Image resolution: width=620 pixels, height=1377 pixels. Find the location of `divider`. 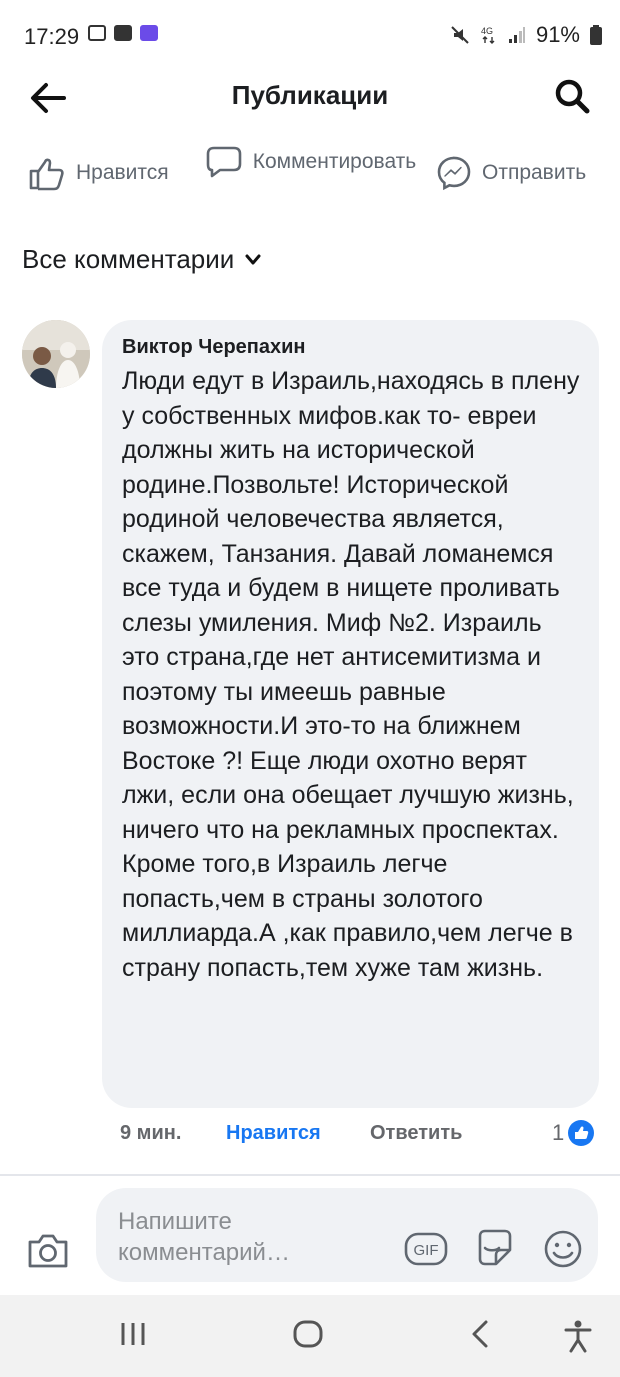

divider is located at coordinates (310, 1175).